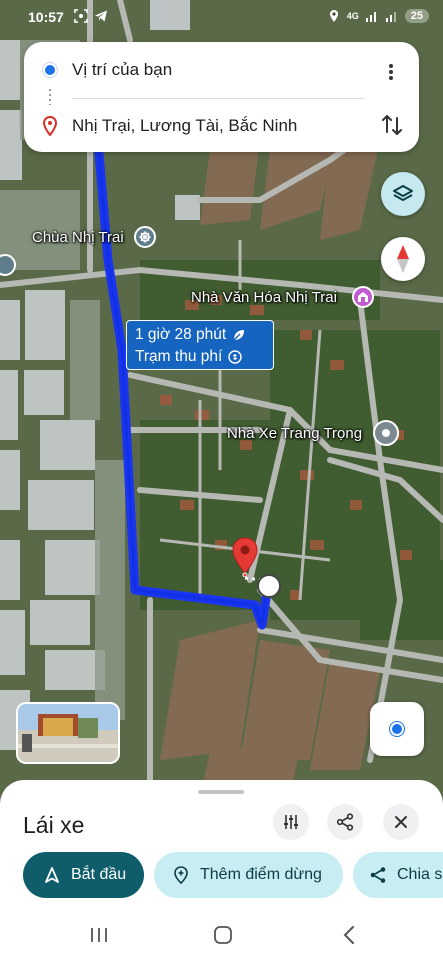  Describe the element at coordinates (370, 17) in the screenshot. I see `signal-icon` at that location.